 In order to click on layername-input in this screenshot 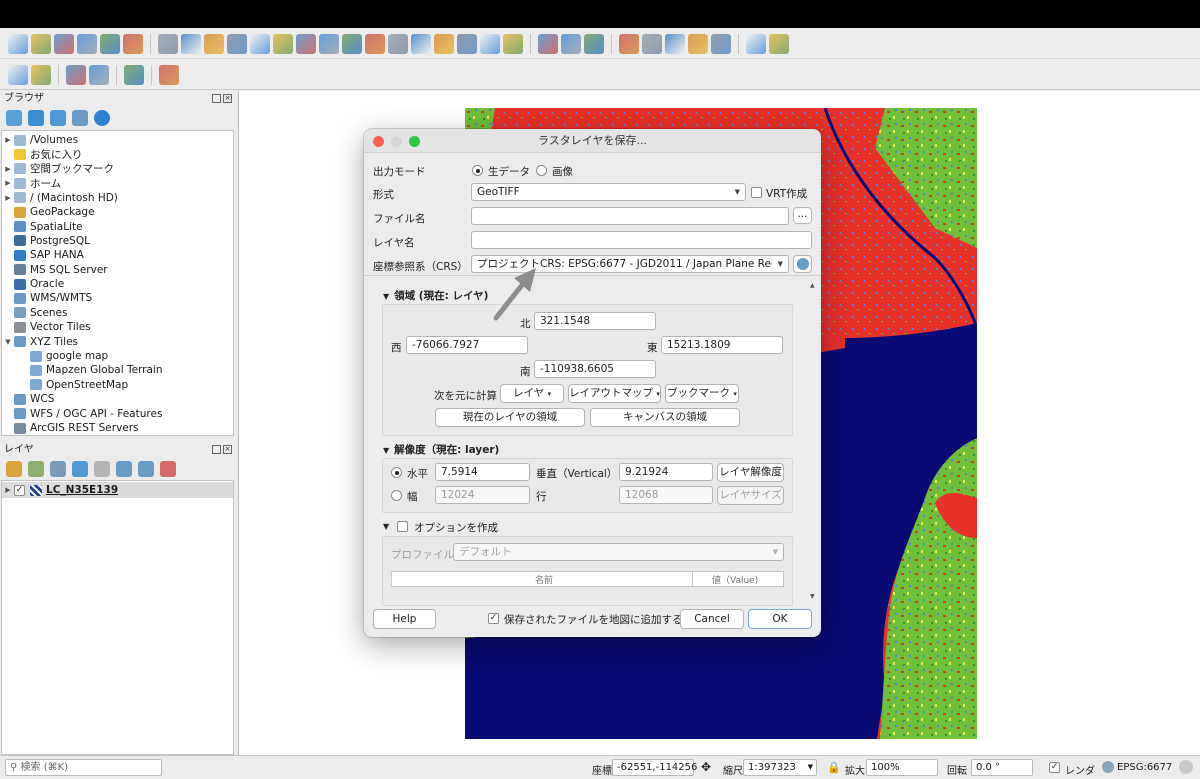, I will do `click(641, 240)`.